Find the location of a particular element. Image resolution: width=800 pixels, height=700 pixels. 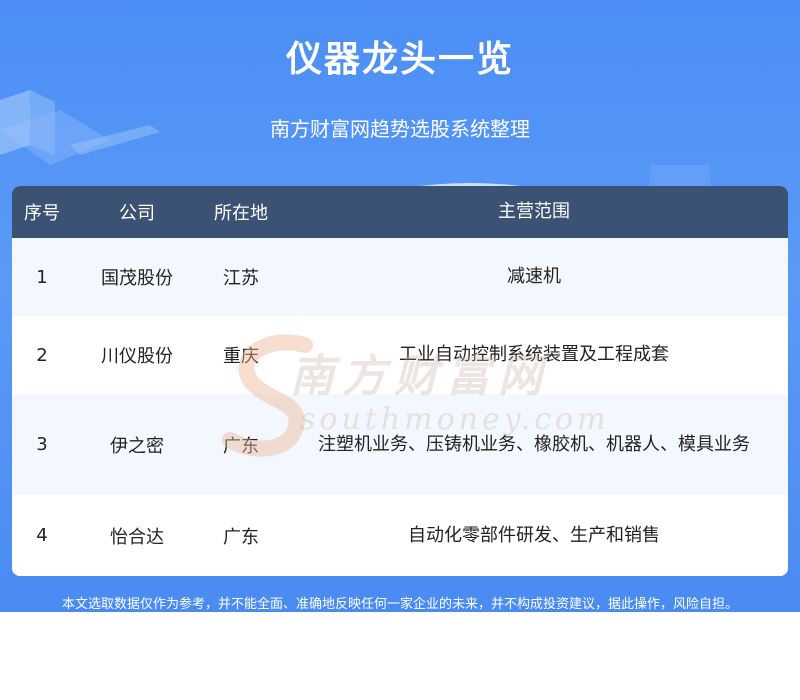

table-row: 3 伊之密 广东 注塑机业务、压铸机业务、橡胶机、机器人、模具业务 is located at coordinates (400, 444).